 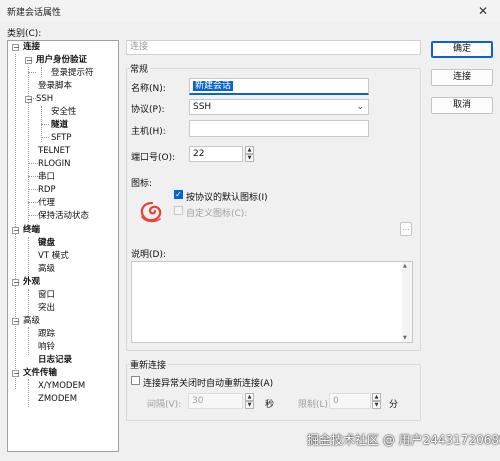 What do you see at coordinates (149, 364) in the screenshot?
I see `reconnect-group-label: 重新连接` at bounding box center [149, 364].